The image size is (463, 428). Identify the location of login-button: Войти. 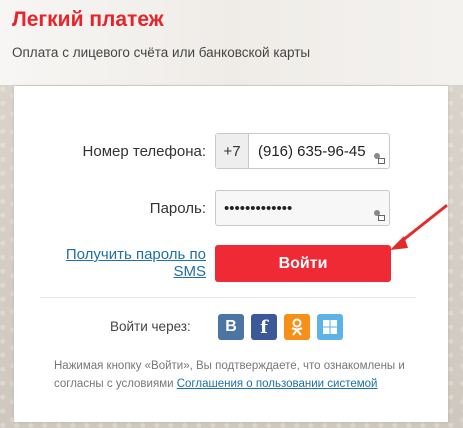
(303, 263).